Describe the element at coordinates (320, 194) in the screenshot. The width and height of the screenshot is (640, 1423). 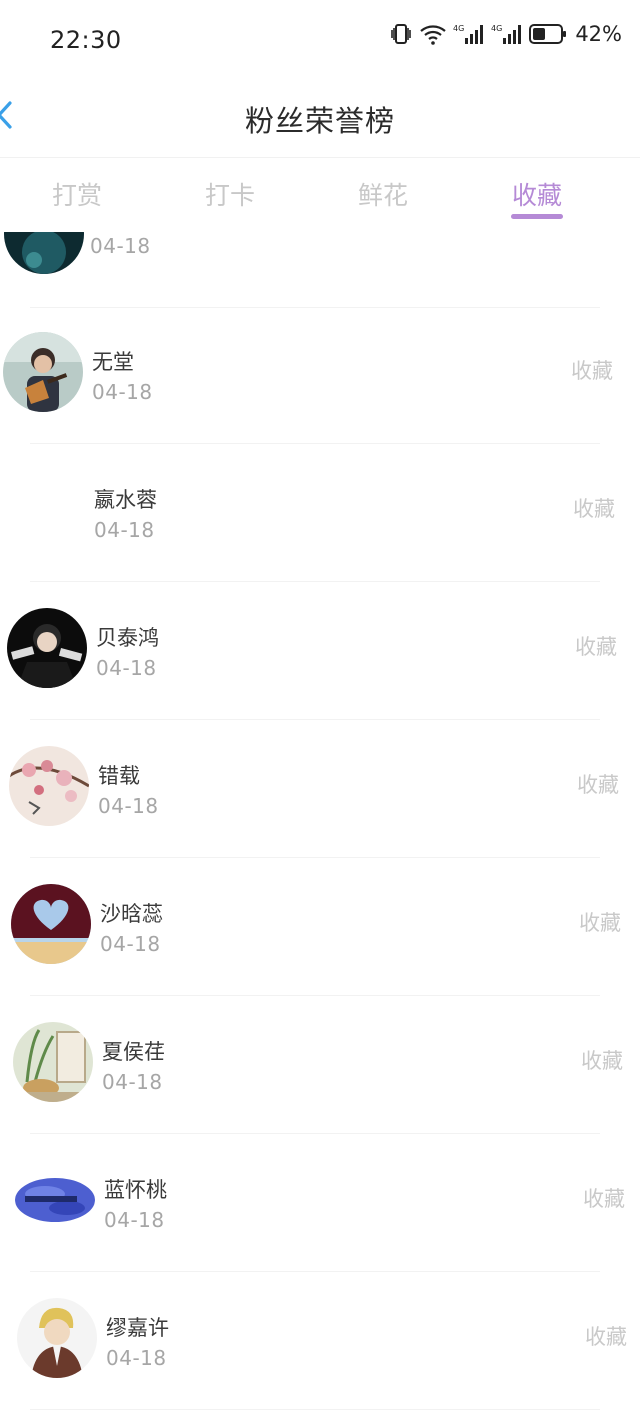
I see `tab-bar: 打赏 打卡 鲜花 收藏` at that location.